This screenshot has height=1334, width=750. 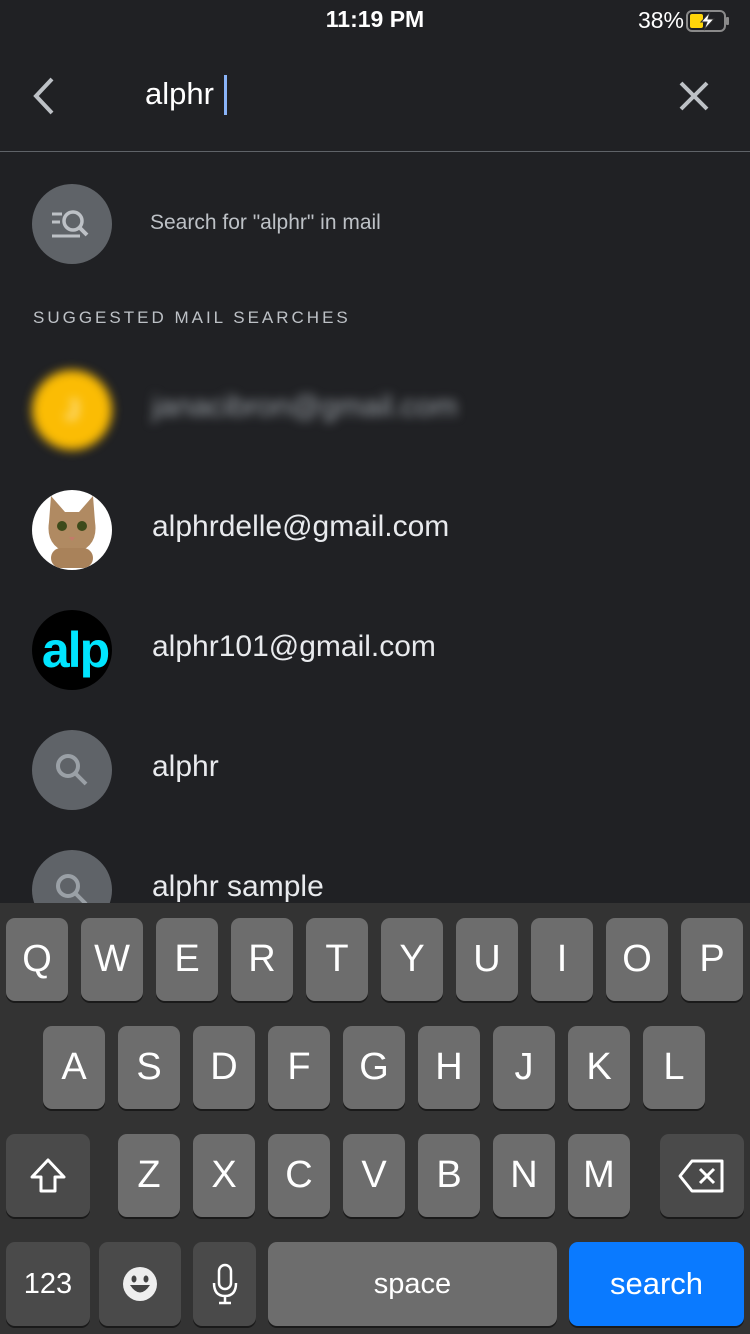 I want to click on section-title: SUGGESTED MAIL SEARCHES, so click(x=192, y=317).